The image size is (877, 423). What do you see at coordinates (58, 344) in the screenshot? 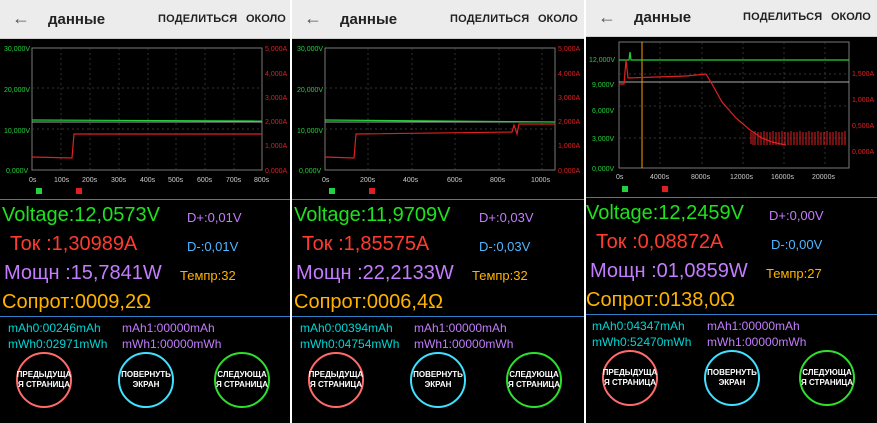
I see `mwh0-counter: mWh0:02971mWh` at bounding box center [58, 344].